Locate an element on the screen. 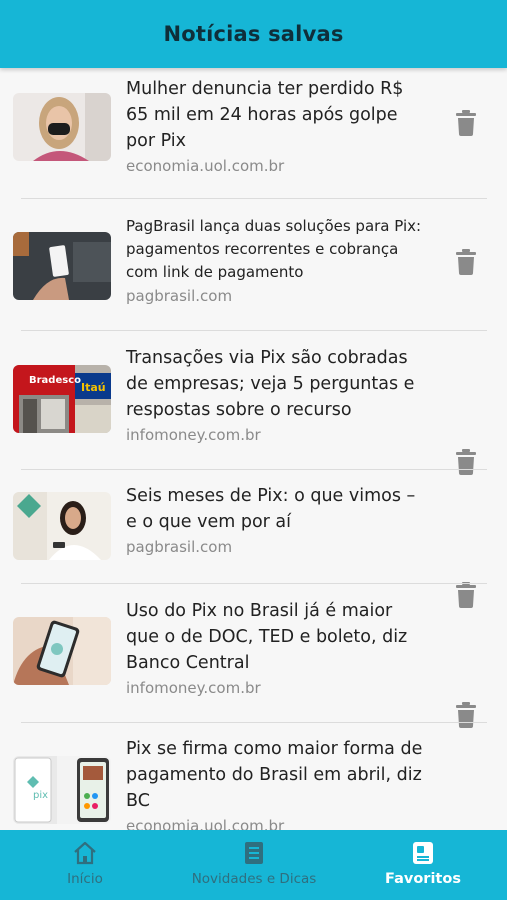  thumb-pix-text: pix is located at coordinates (40, 795).